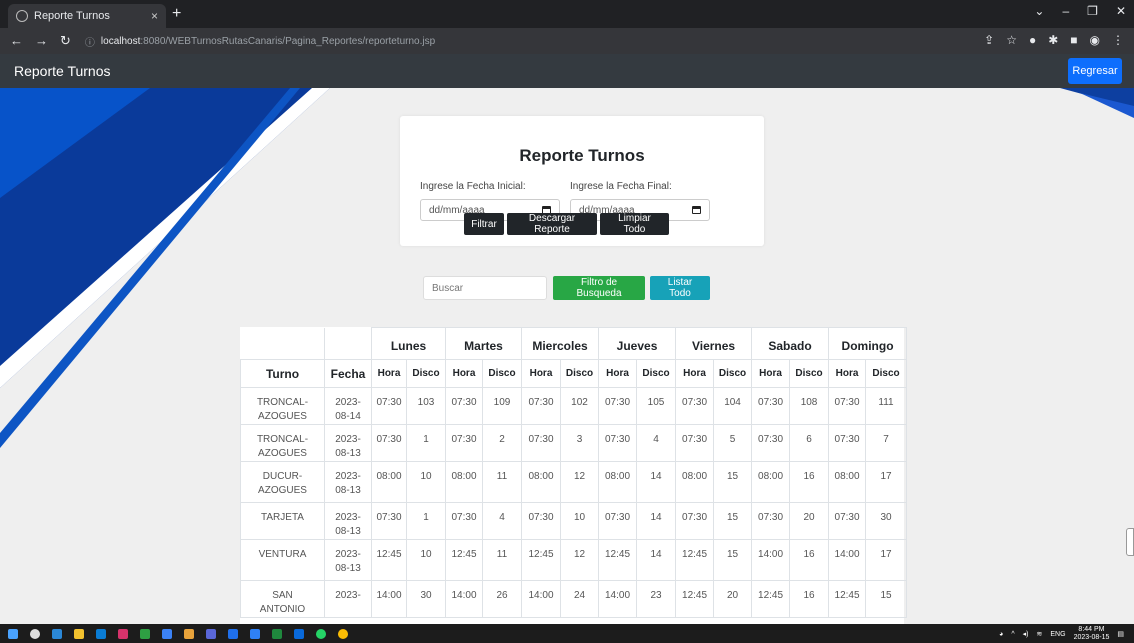  What do you see at coordinates (637, 343) in the screenshot?
I see `day-header: Jueves` at bounding box center [637, 343].